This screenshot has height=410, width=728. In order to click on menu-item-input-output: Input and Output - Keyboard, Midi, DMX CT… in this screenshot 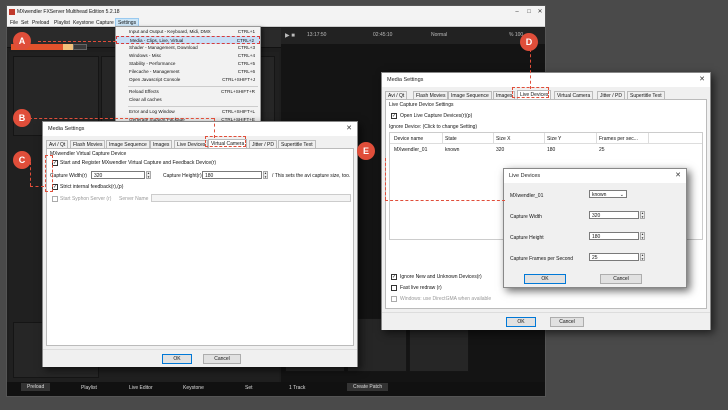, I will do `click(188, 32)`.